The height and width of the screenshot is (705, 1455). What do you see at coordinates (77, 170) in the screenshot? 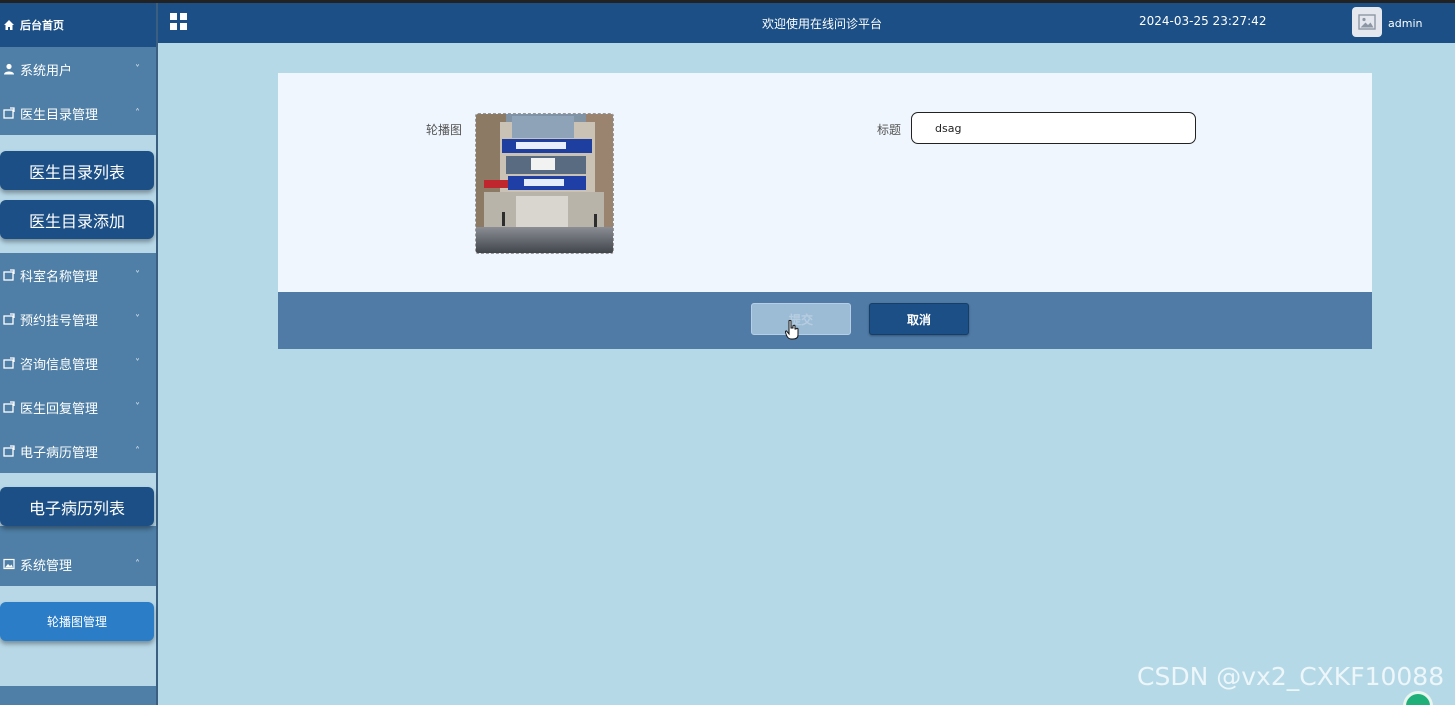
I see `sidebar-sub-doctor-list: 医生目录列表` at bounding box center [77, 170].